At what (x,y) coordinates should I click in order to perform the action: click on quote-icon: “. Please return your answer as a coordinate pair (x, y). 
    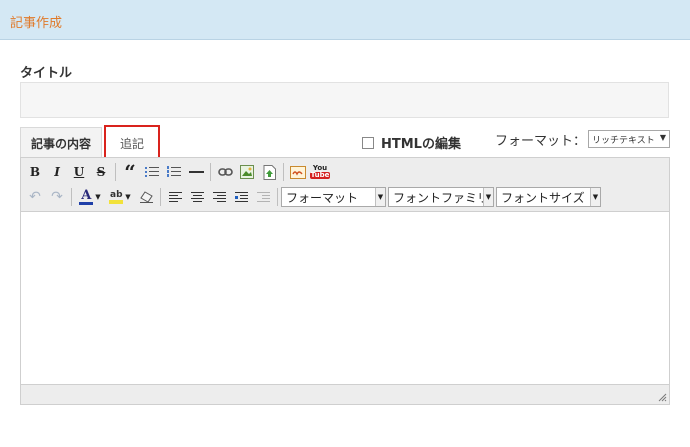
    Looking at the image, I should click on (130, 172).